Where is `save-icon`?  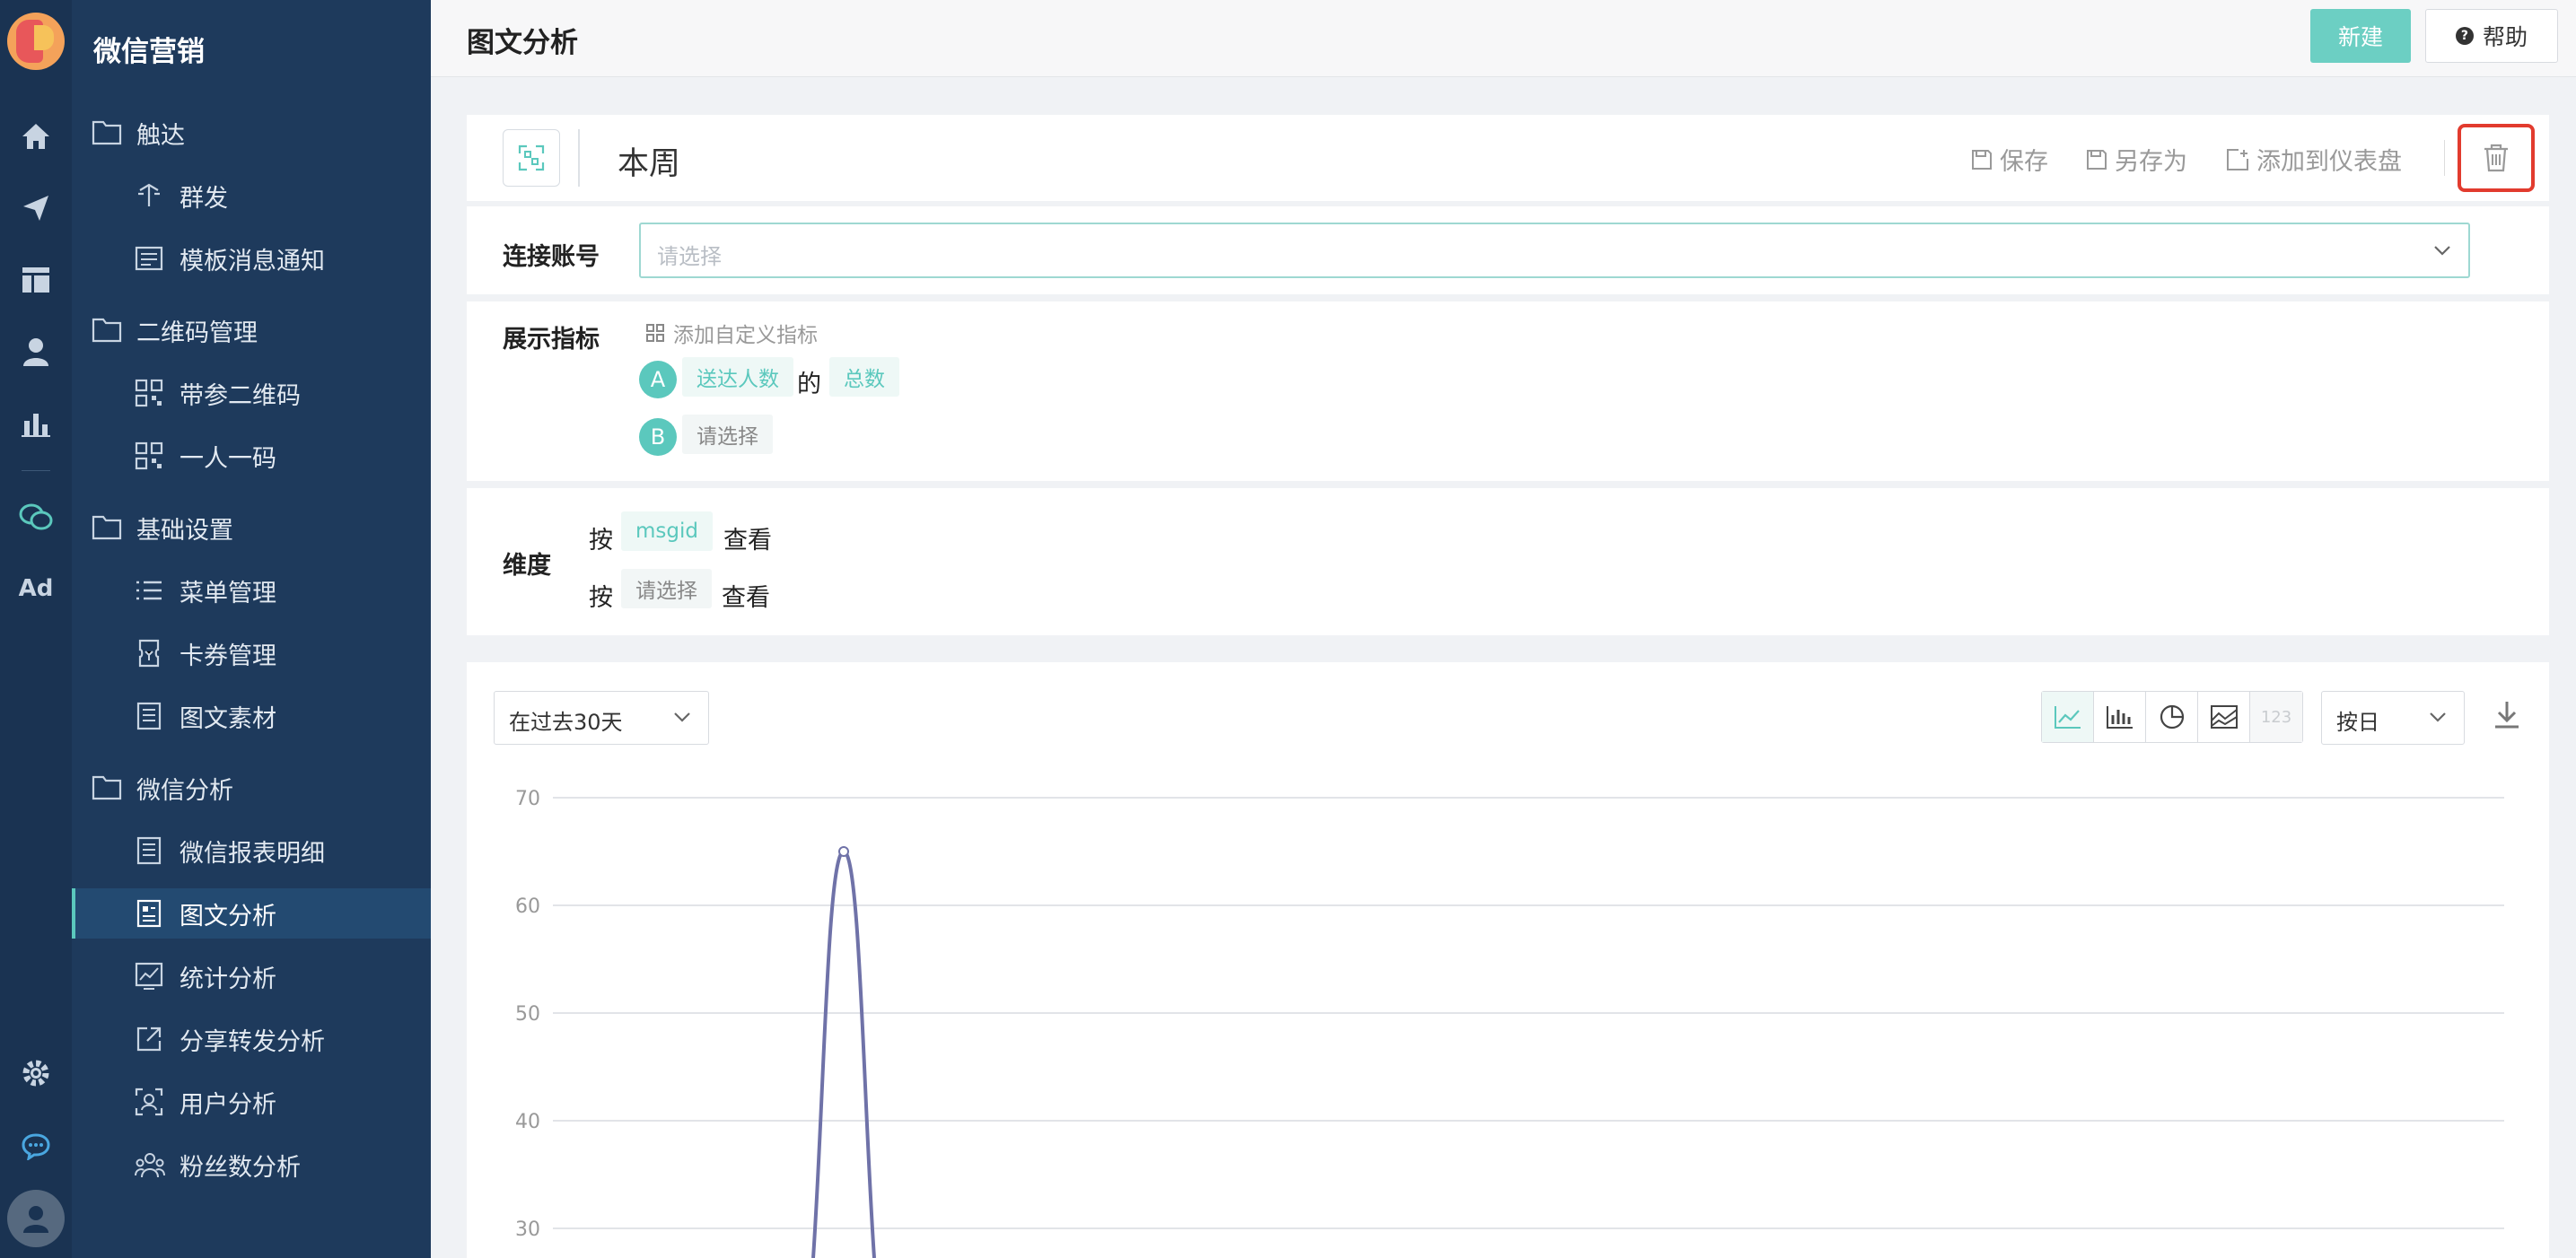
save-icon is located at coordinates (1982, 159).